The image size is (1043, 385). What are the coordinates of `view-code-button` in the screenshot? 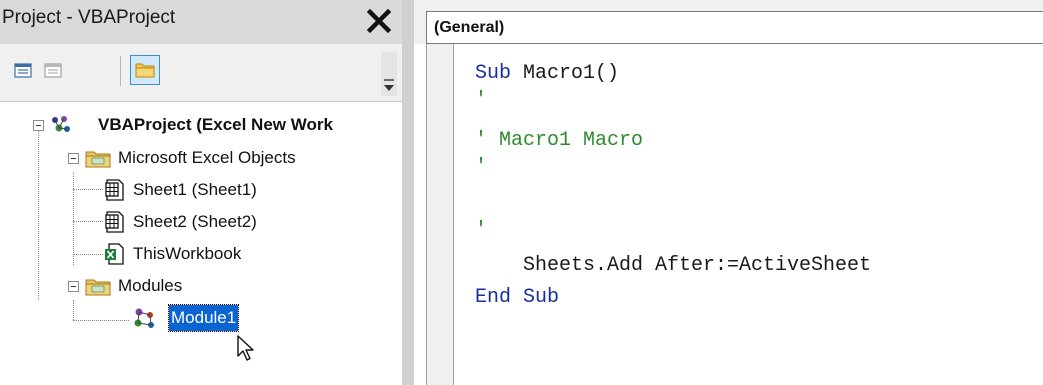 It's located at (23, 70).